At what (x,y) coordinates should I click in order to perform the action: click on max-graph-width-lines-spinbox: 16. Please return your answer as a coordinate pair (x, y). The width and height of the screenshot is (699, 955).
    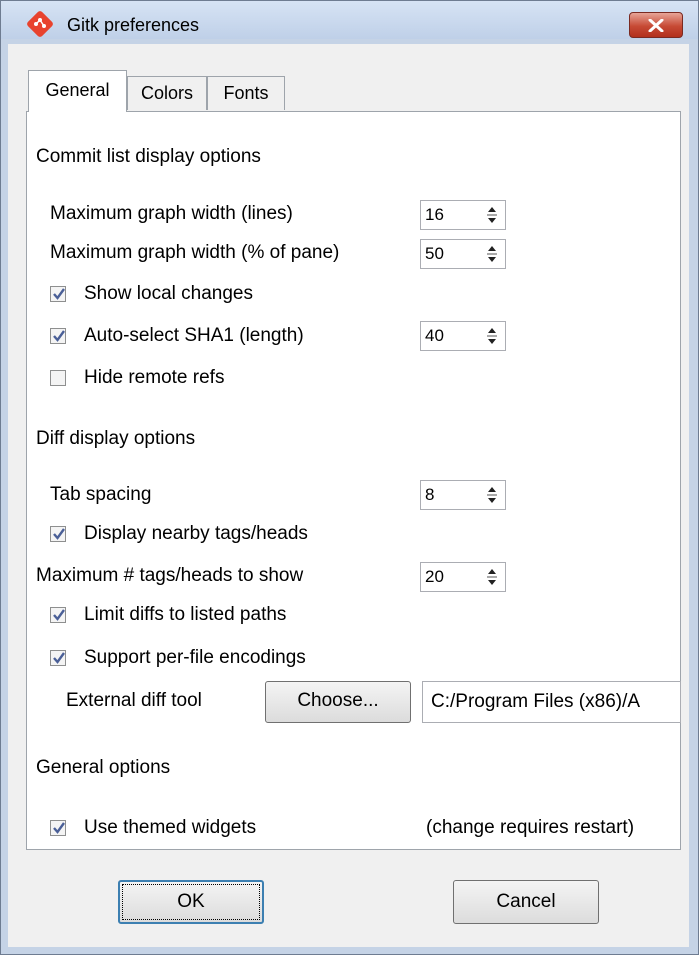
    Looking at the image, I should click on (463, 215).